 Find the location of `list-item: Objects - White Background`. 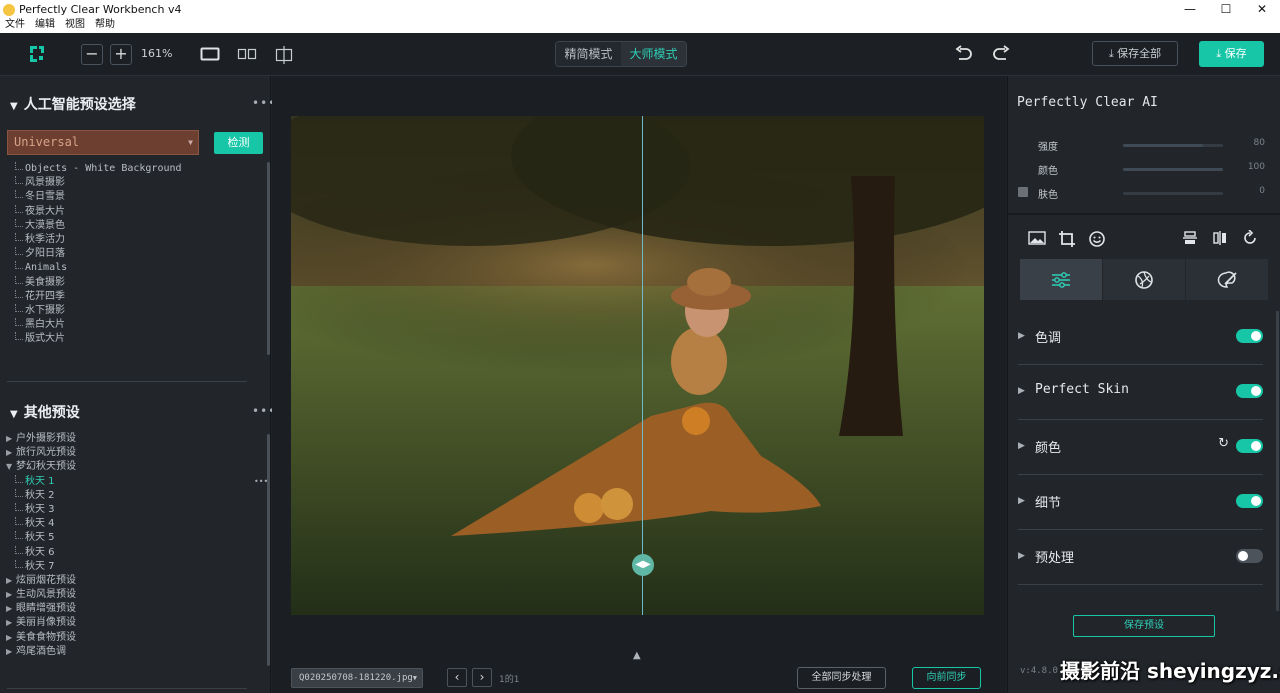

list-item: Objects - White Background is located at coordinates (132, 169).